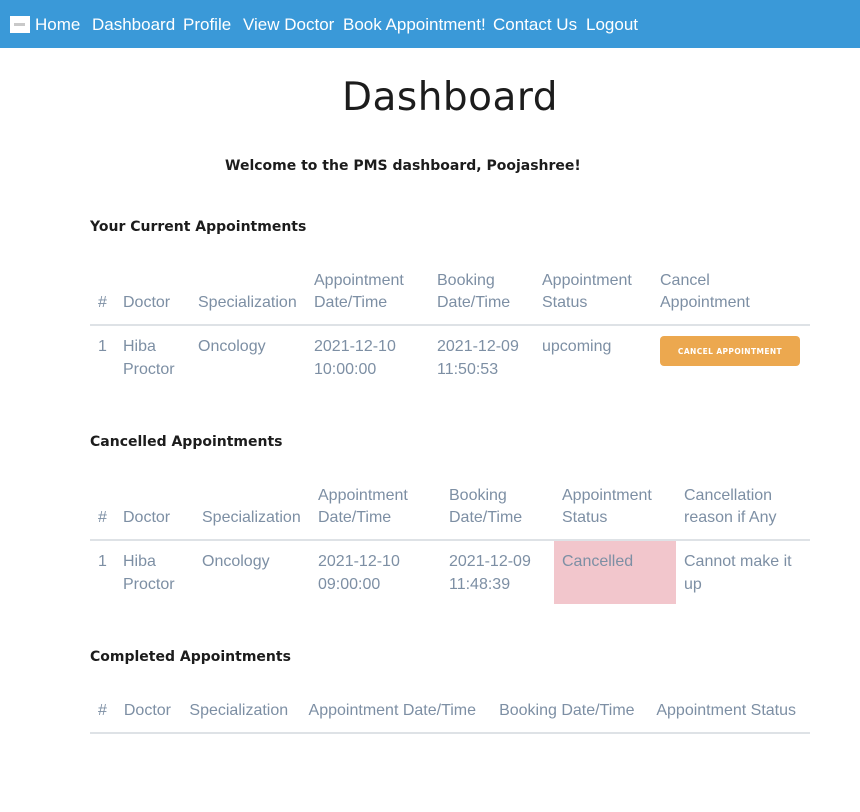  Describe the element at coordinates (612, 25) in the screenshot. I see `nav-logout-link: Logout` at that location.